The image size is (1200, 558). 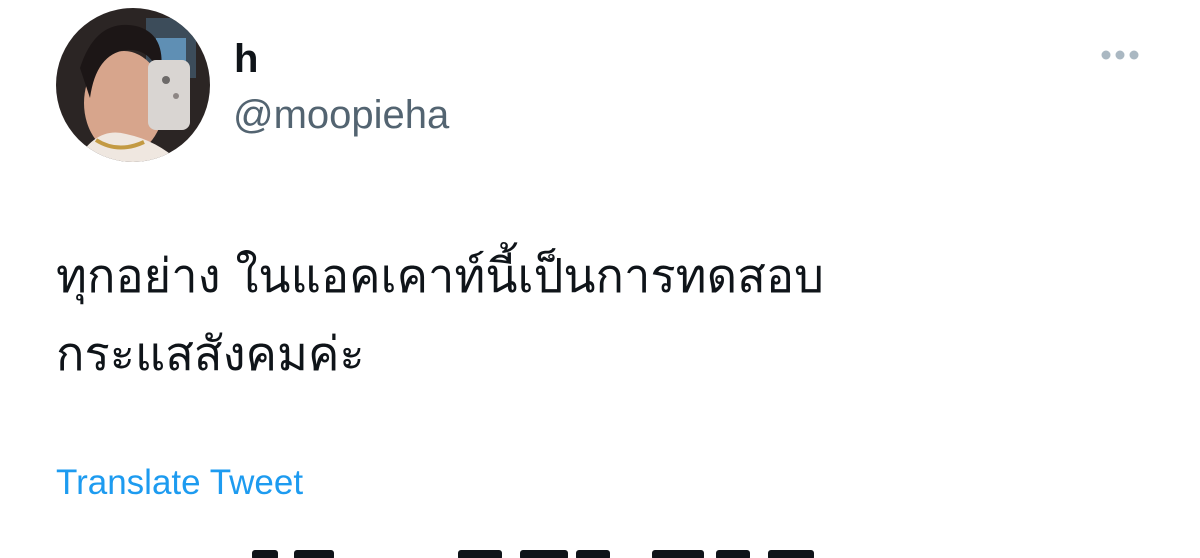 I want to click on timestamp-row-cut-off, so click(x=506, y=549).